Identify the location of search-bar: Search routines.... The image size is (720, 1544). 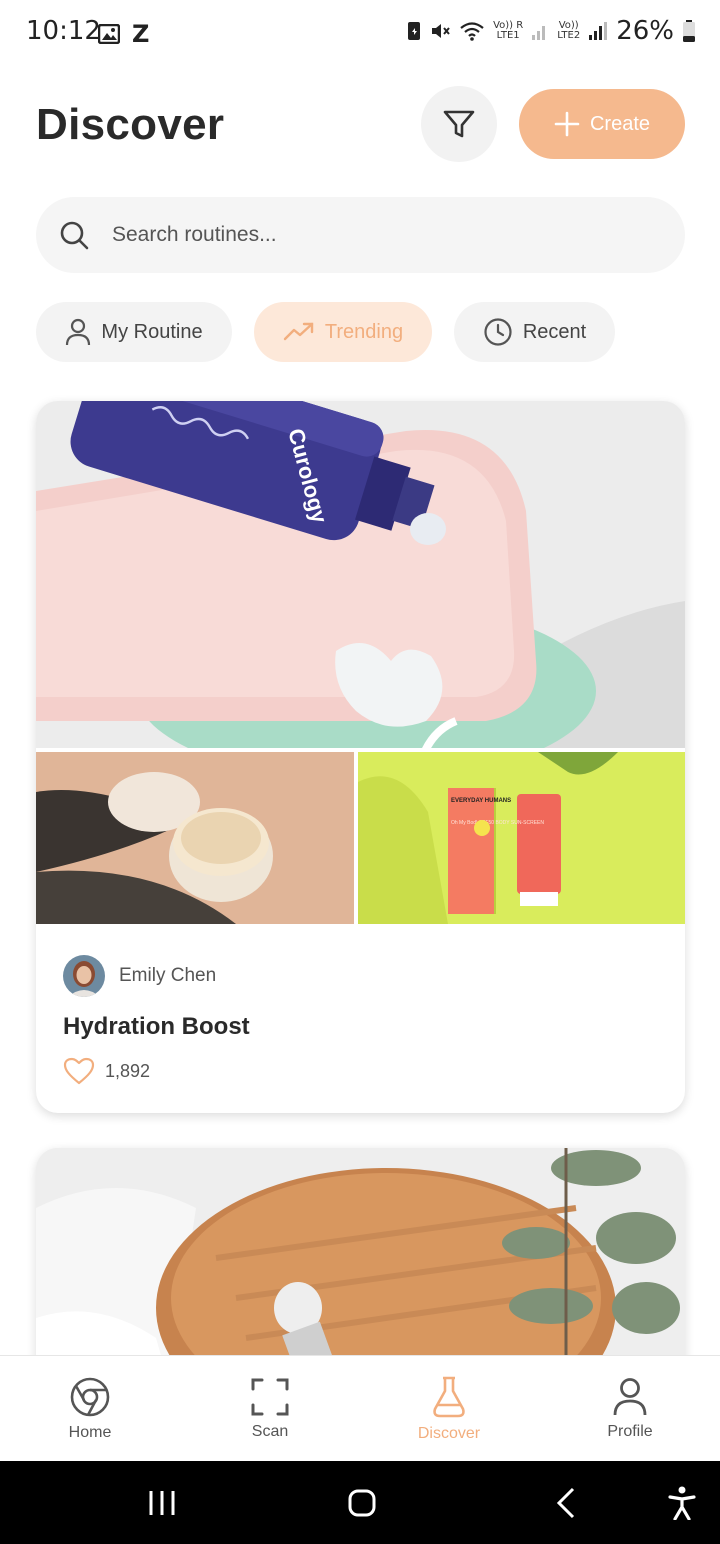
(360, 235).